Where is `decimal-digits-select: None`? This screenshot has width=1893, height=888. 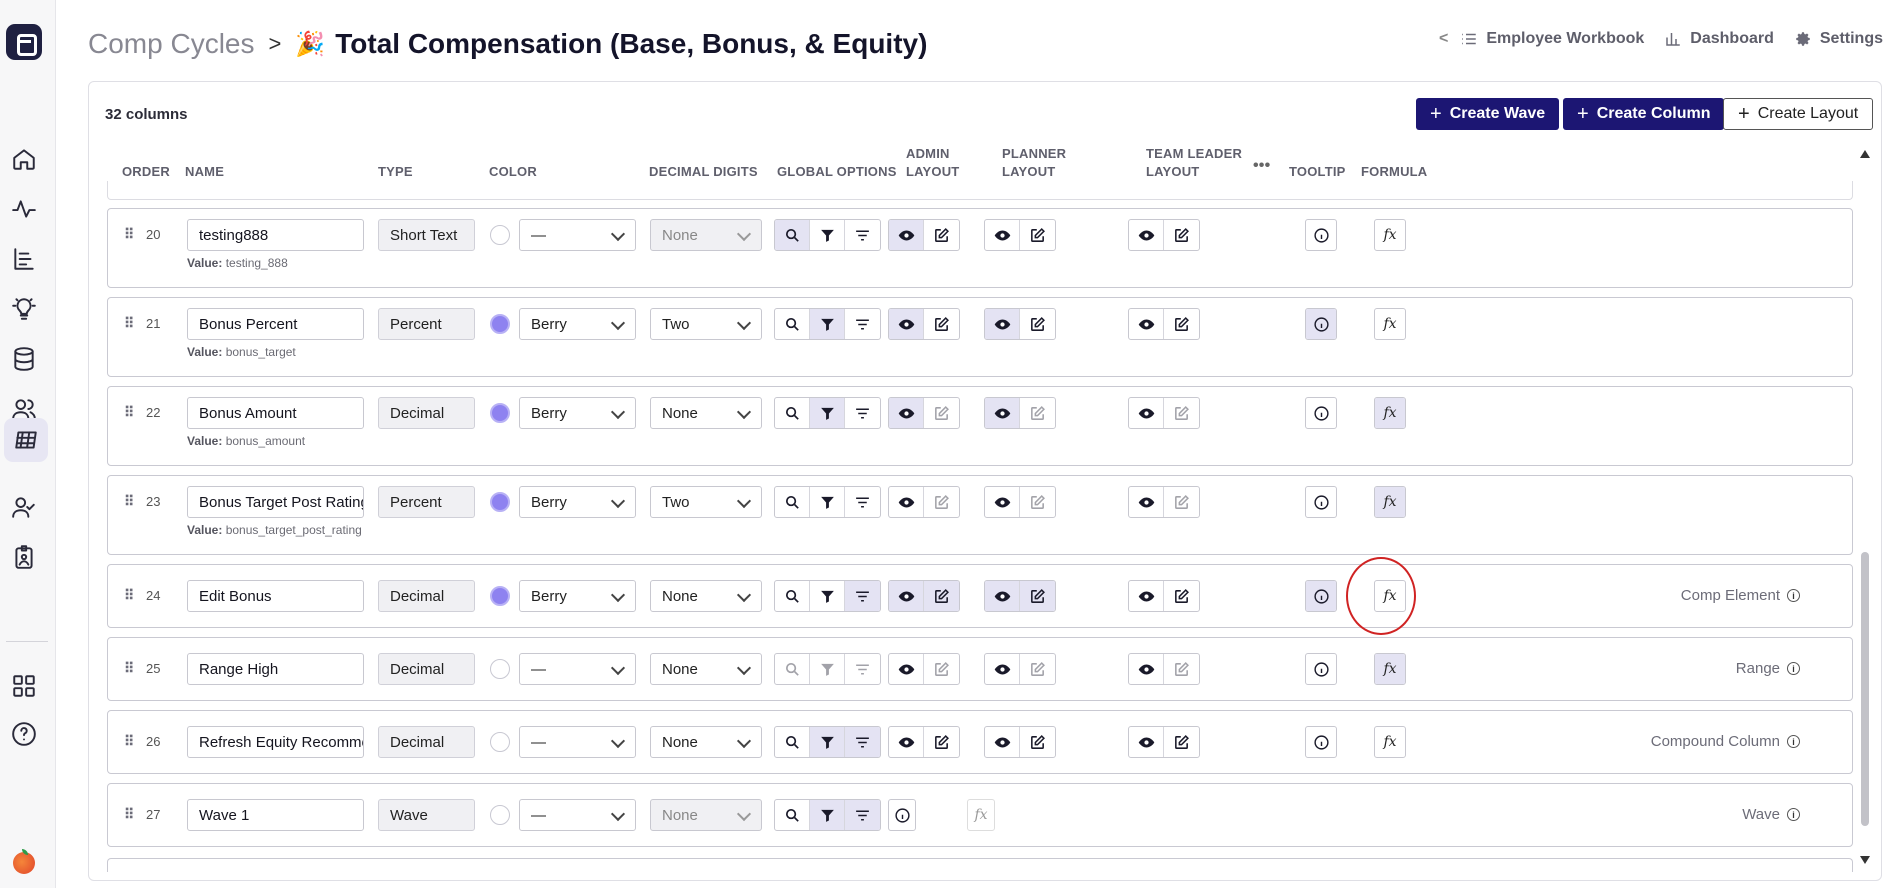 decimal-digits-select: None is located at coordinates (706, 413).